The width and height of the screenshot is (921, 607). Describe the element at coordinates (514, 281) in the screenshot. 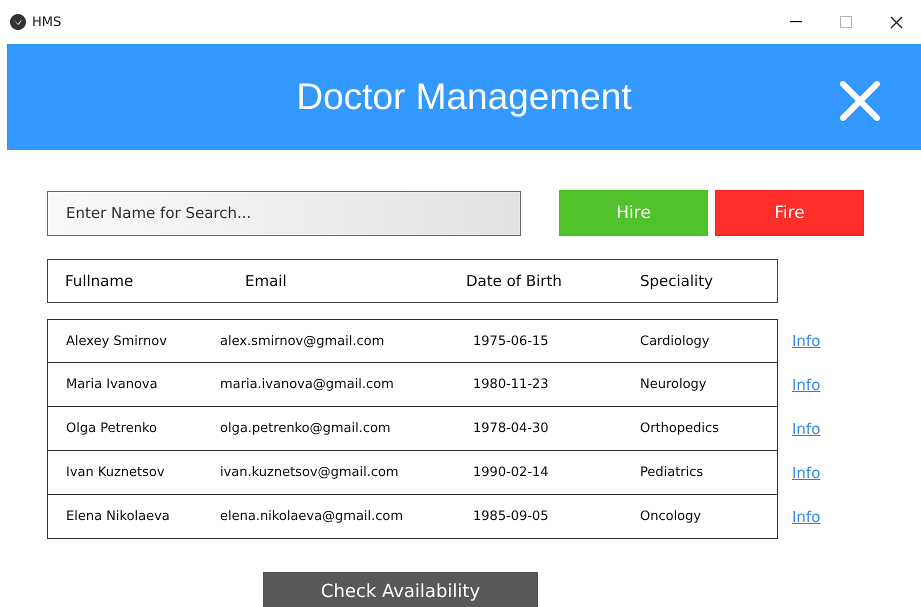

I see `column-header: Date of Birth` at that location.